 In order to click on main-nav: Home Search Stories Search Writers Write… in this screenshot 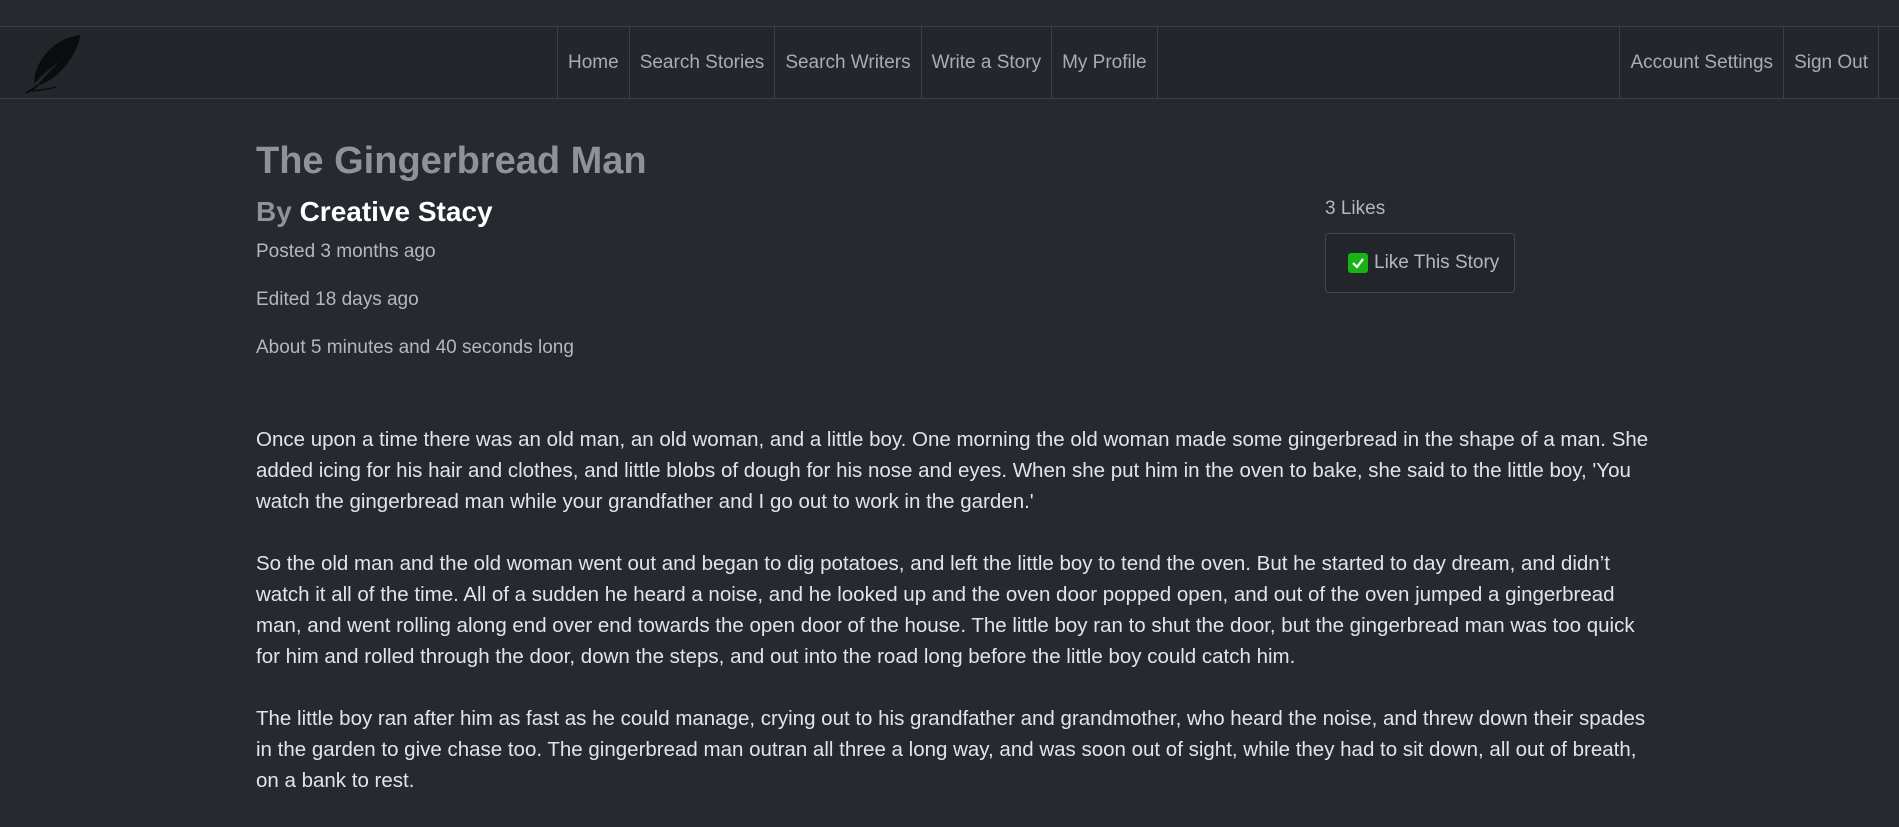, I will do `click(857, 62)`.